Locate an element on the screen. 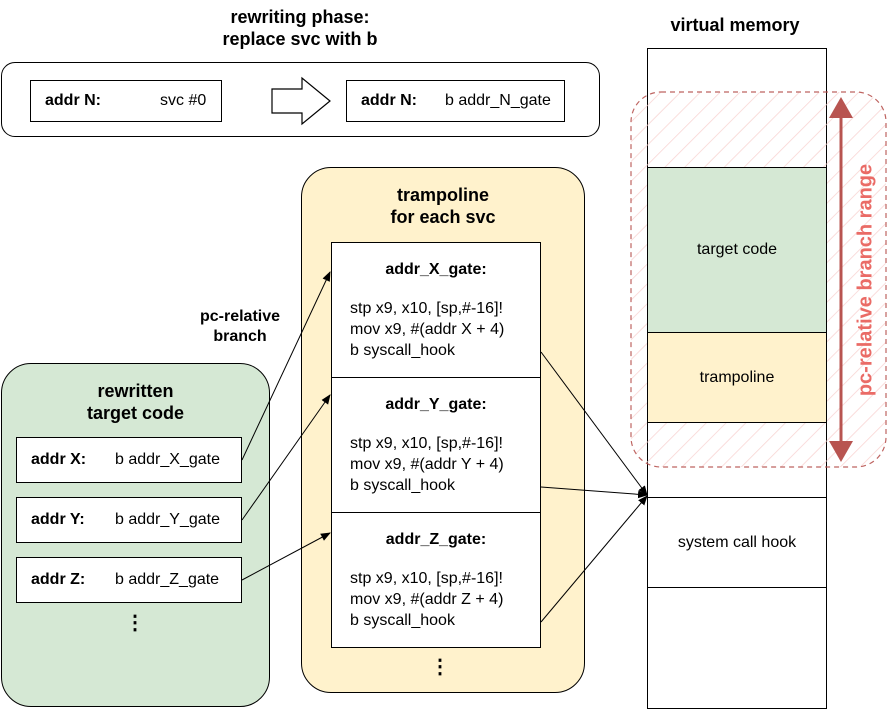 This screenshot has height=716, width=887. memory-region-target-code: target code is located at coordinates (737, 250).